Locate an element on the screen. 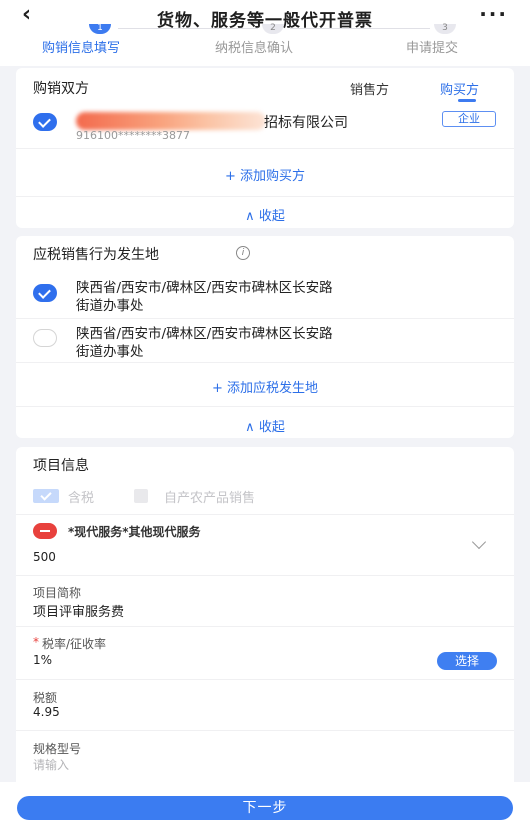 The image size is (530, 832). tax-included-label: 含税 is located at coordinates (81, 498).